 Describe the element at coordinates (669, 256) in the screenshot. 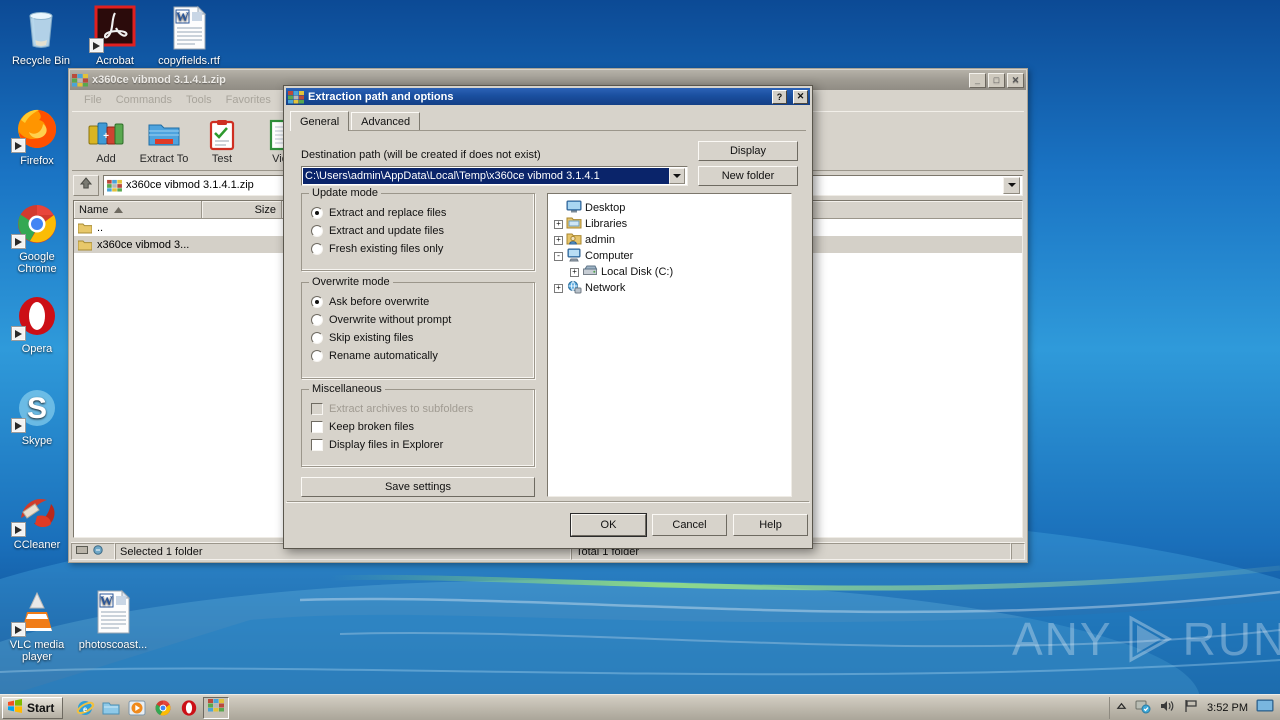

I see `tree-node-computer: - Computer` at that location.